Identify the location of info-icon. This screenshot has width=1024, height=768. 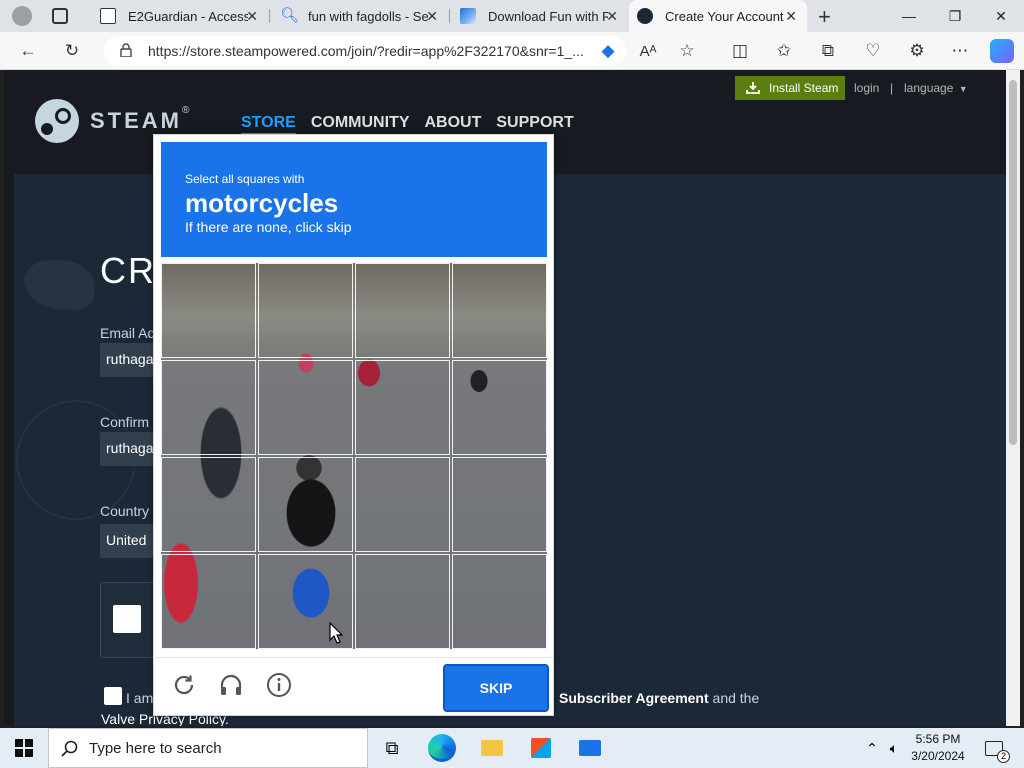
(279, 685).